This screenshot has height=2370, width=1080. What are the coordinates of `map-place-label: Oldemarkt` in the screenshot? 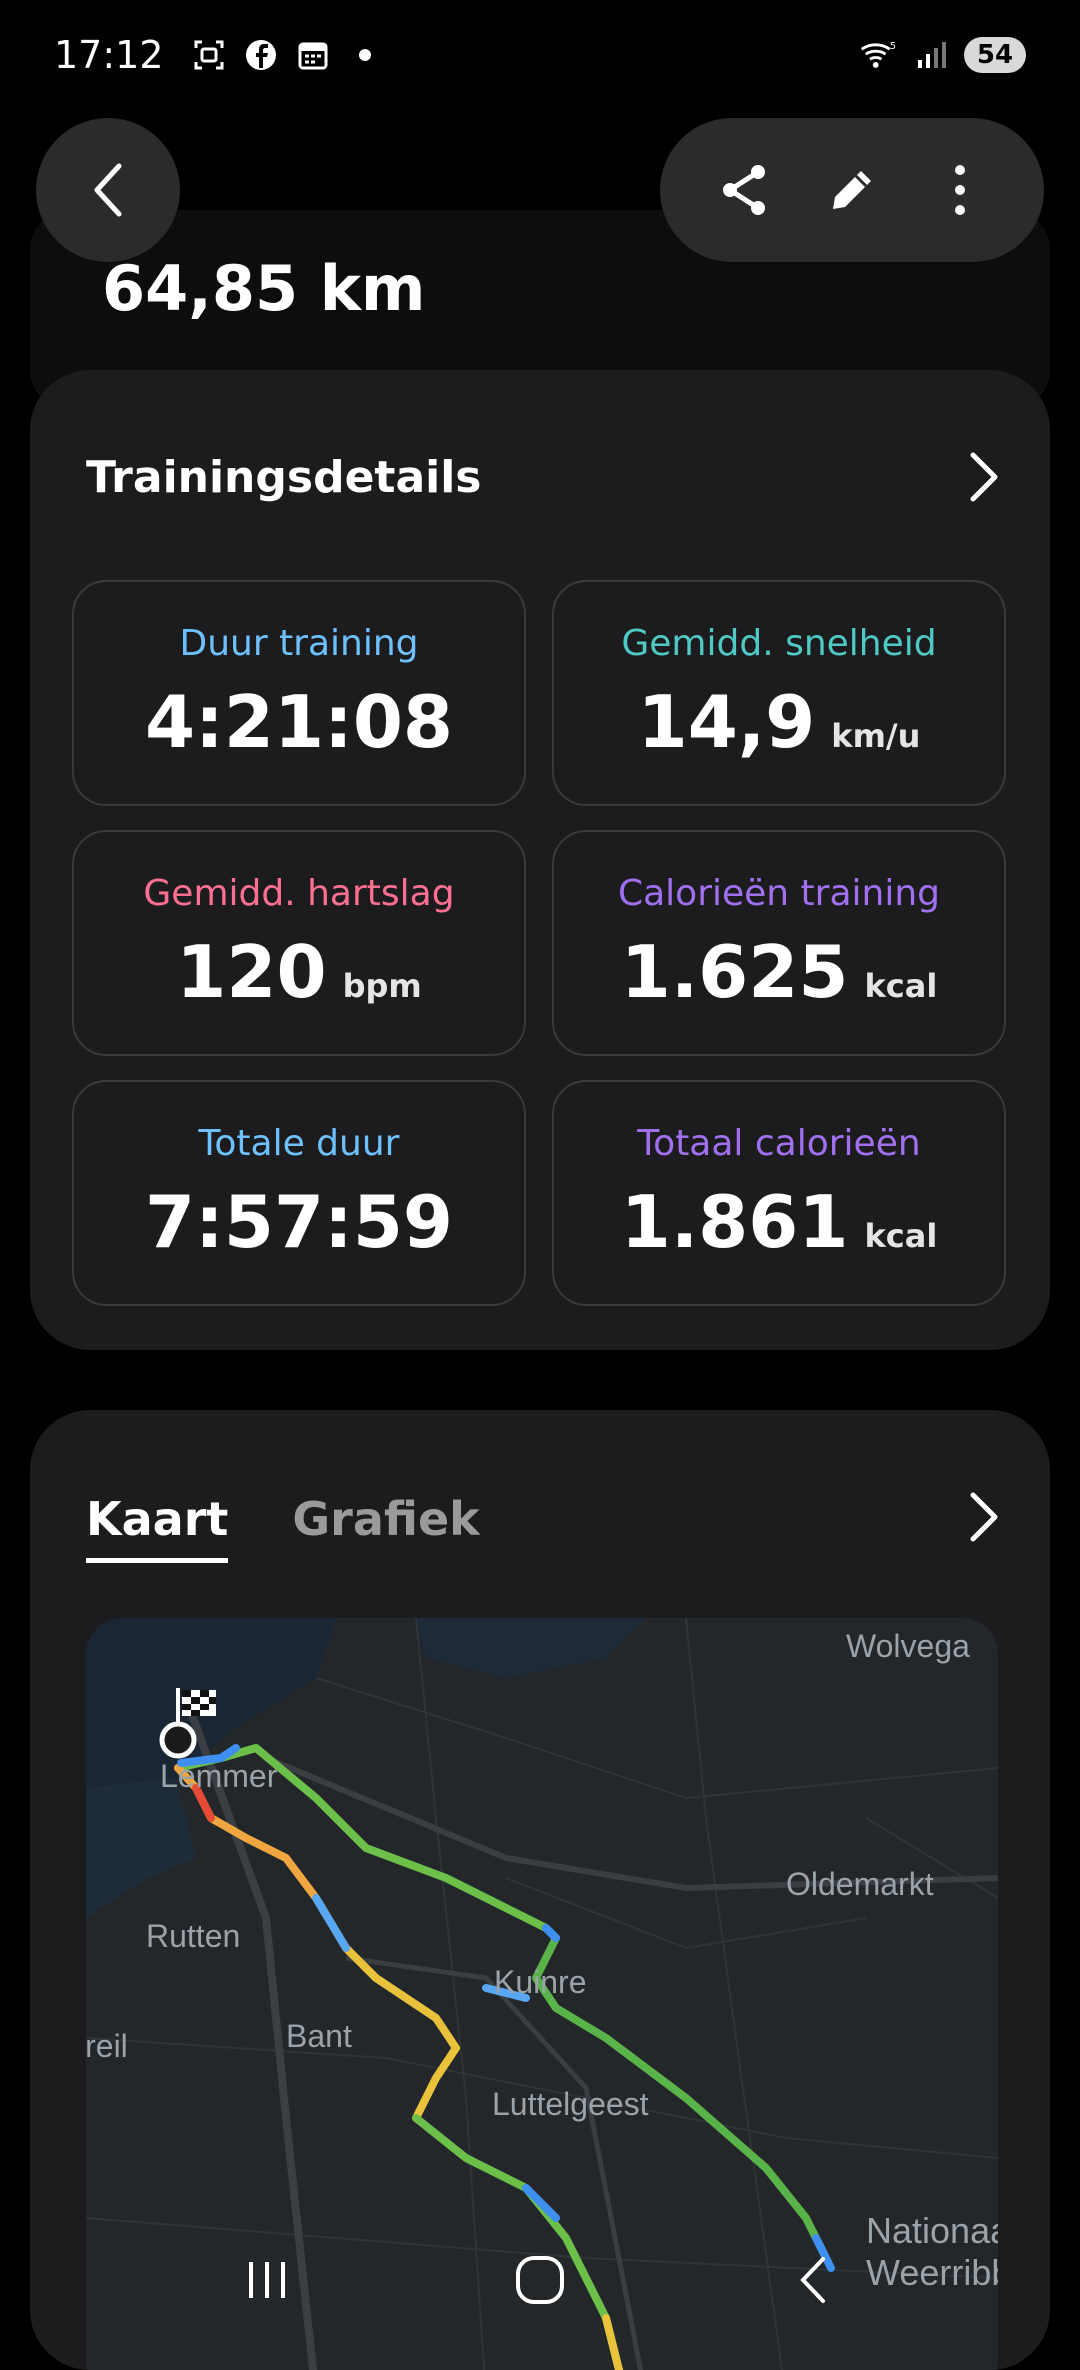 It's located at (860, 1884).